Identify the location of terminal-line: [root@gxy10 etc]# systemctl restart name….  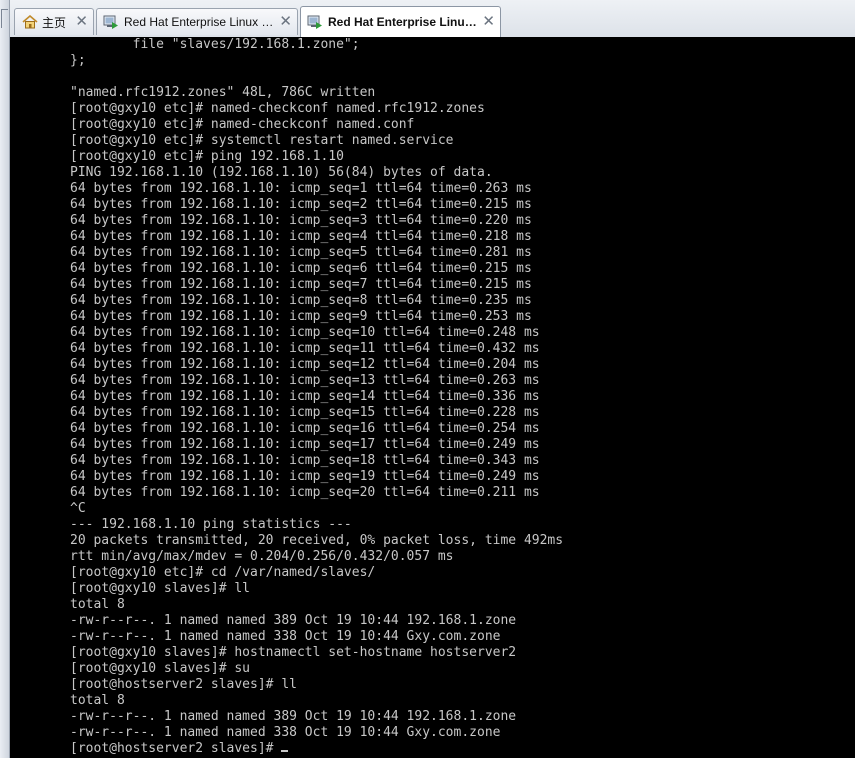
(262, 140).